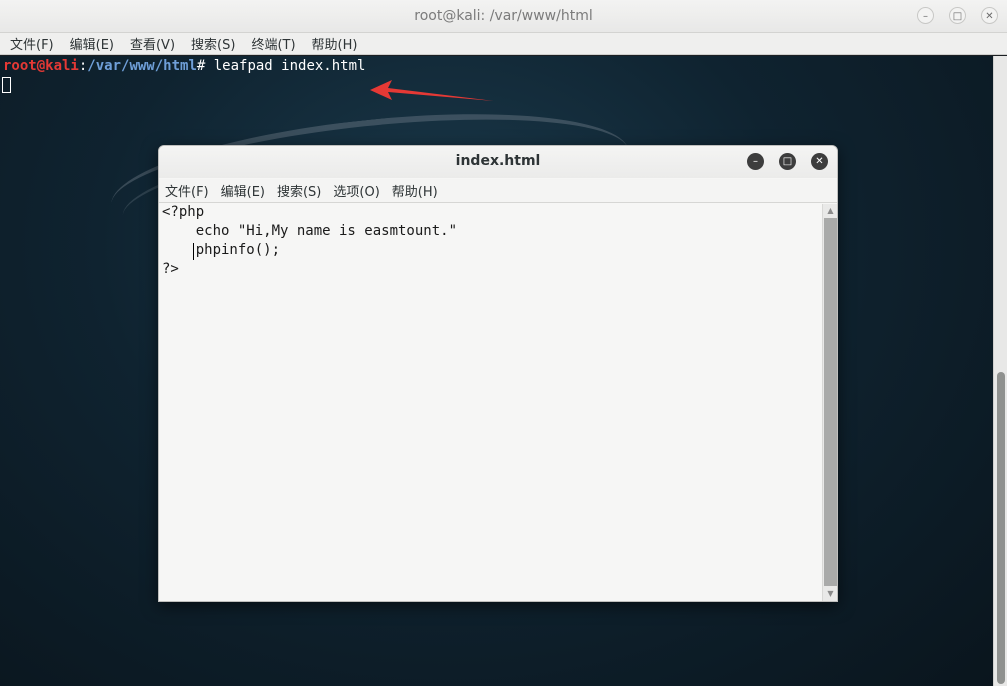 This screenshot has height=686, width=1007. I want to click on terminal-titlebar: root@kali: /var/www/html – □ ✕, so click(503, 16).